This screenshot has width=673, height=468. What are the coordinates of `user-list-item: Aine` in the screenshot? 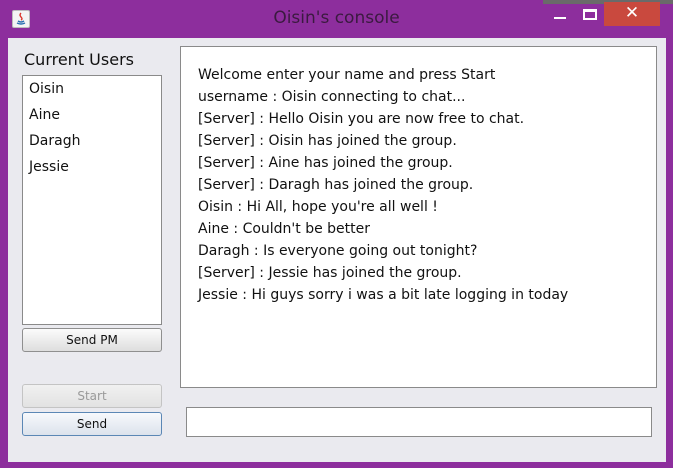 It's located at (92, 115).